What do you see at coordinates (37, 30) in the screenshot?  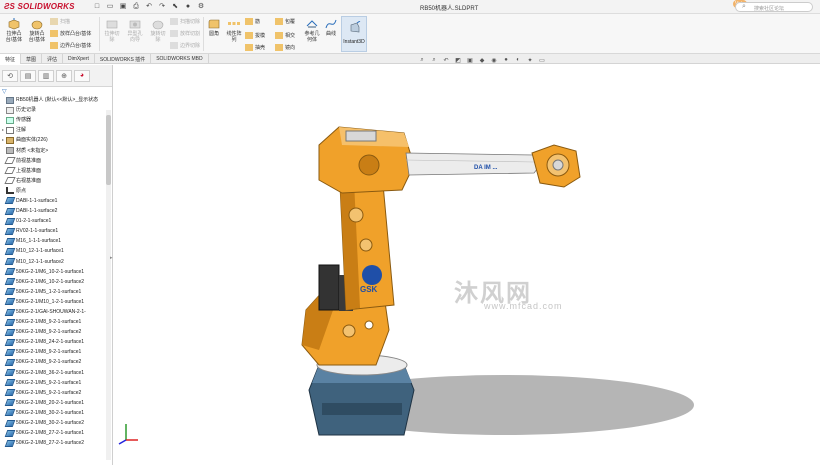 I see `revolve-boss-button: 旋转凸 台/基体` at bounding box center [37, 30].